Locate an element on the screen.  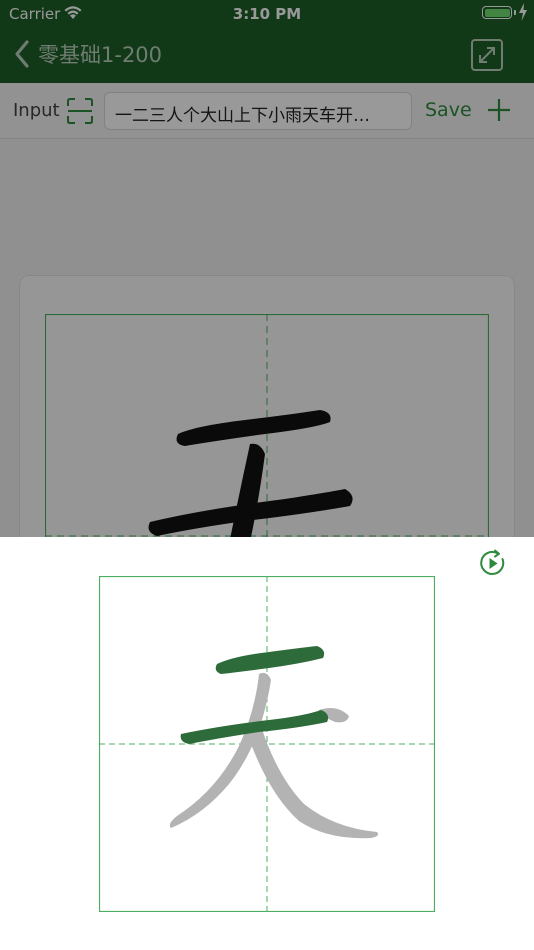
scan-icon is located at coordinates (80, 111).